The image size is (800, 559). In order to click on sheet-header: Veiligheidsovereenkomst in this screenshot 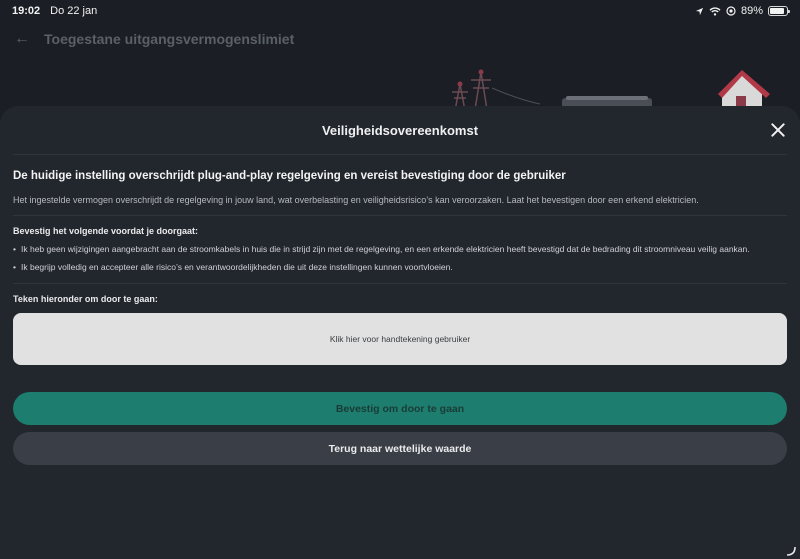, I will do `click(400, 130)`.